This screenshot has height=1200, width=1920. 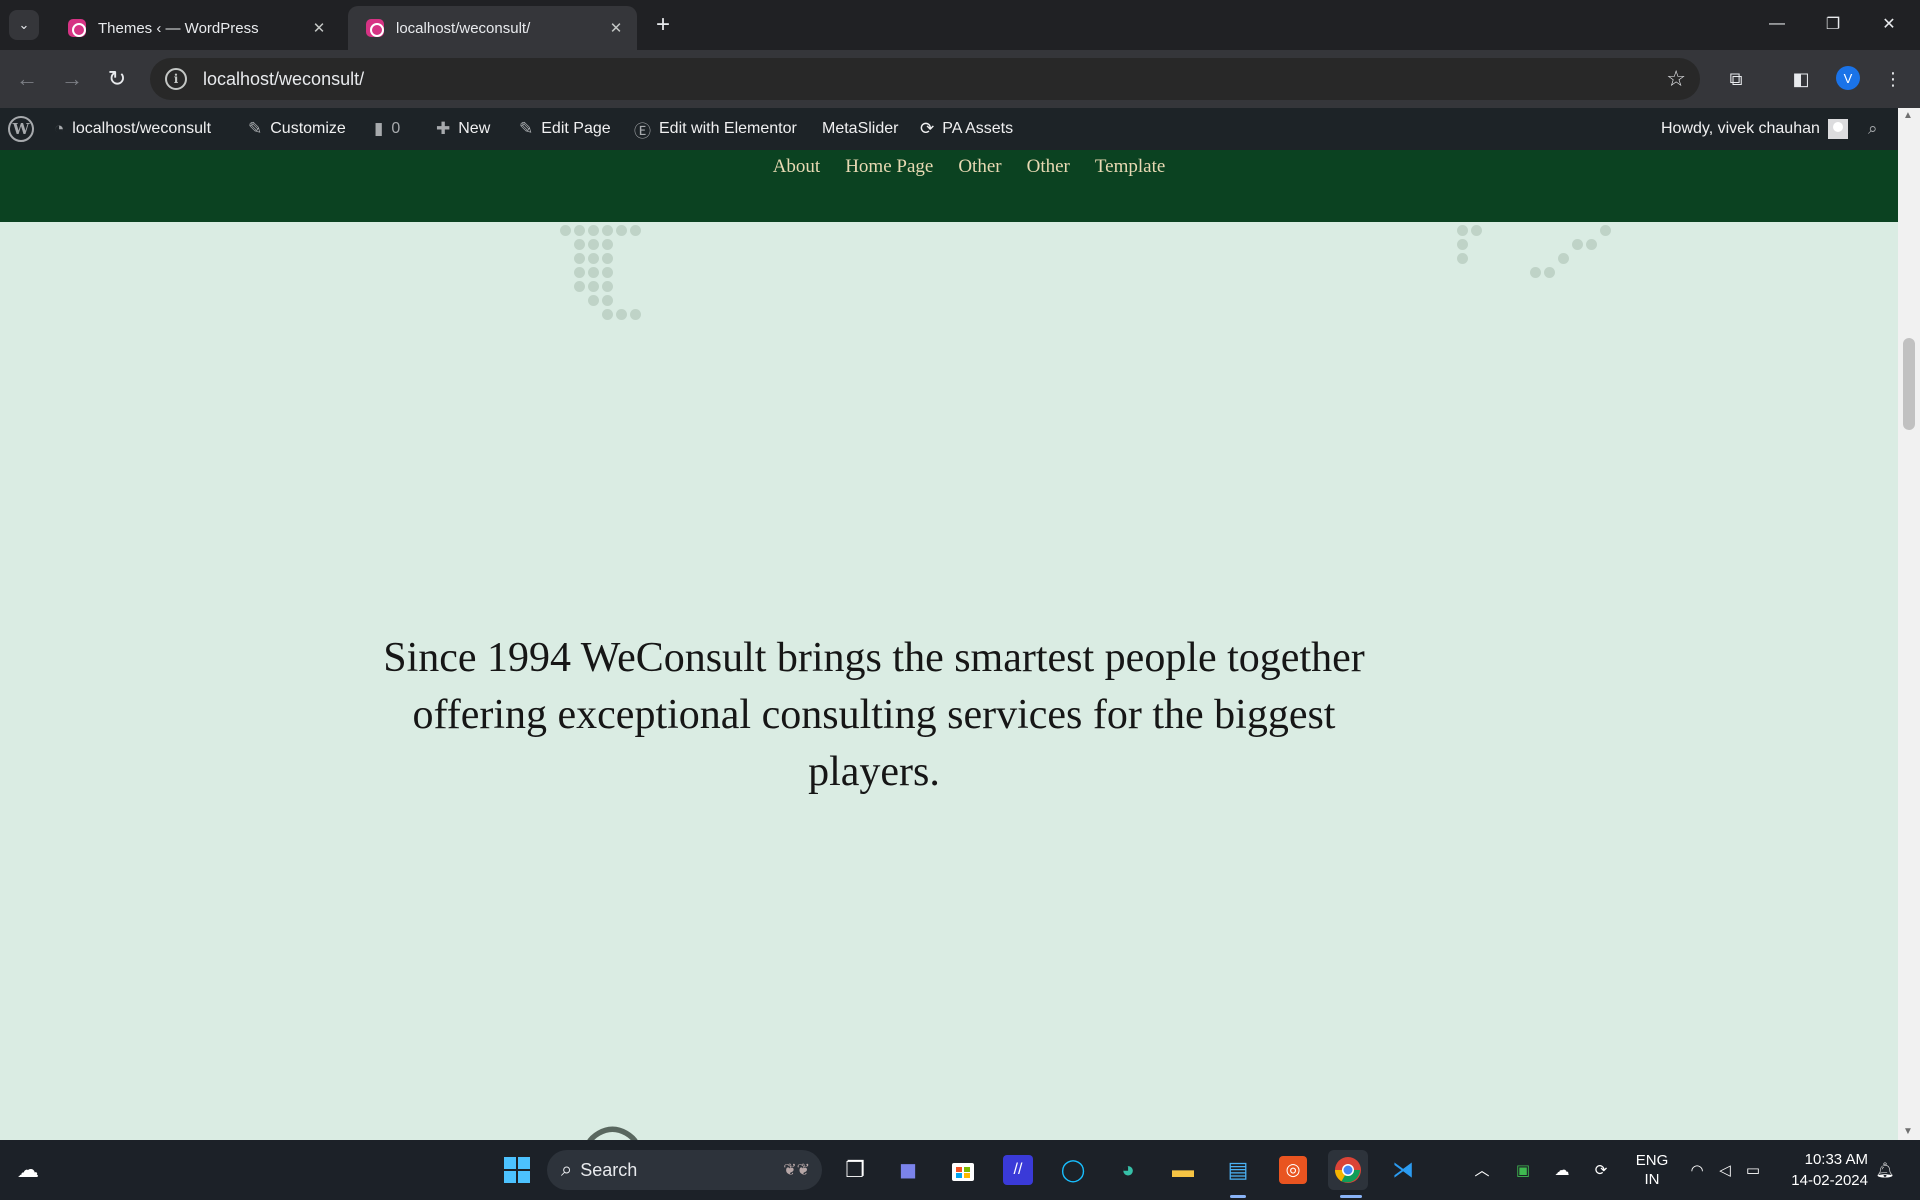 I want to click on user-account-menu: Howdy, vivek chauhan, so click(x=1754, y=129).